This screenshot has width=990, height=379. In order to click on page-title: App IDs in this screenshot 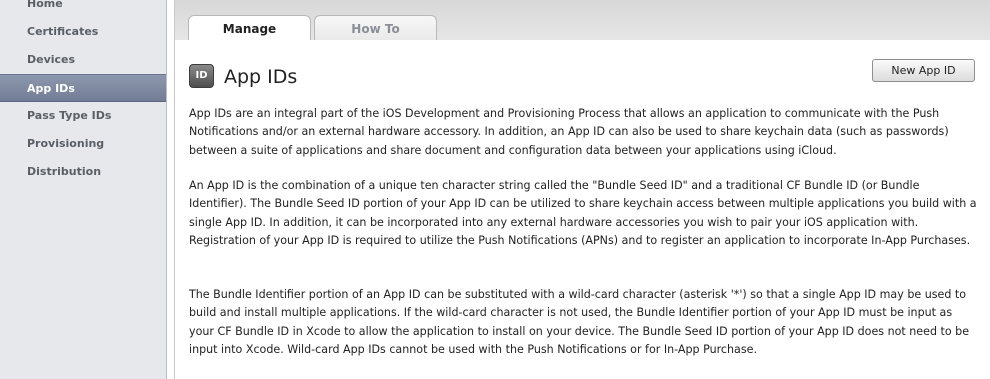, I will do `click(261, 77)`.